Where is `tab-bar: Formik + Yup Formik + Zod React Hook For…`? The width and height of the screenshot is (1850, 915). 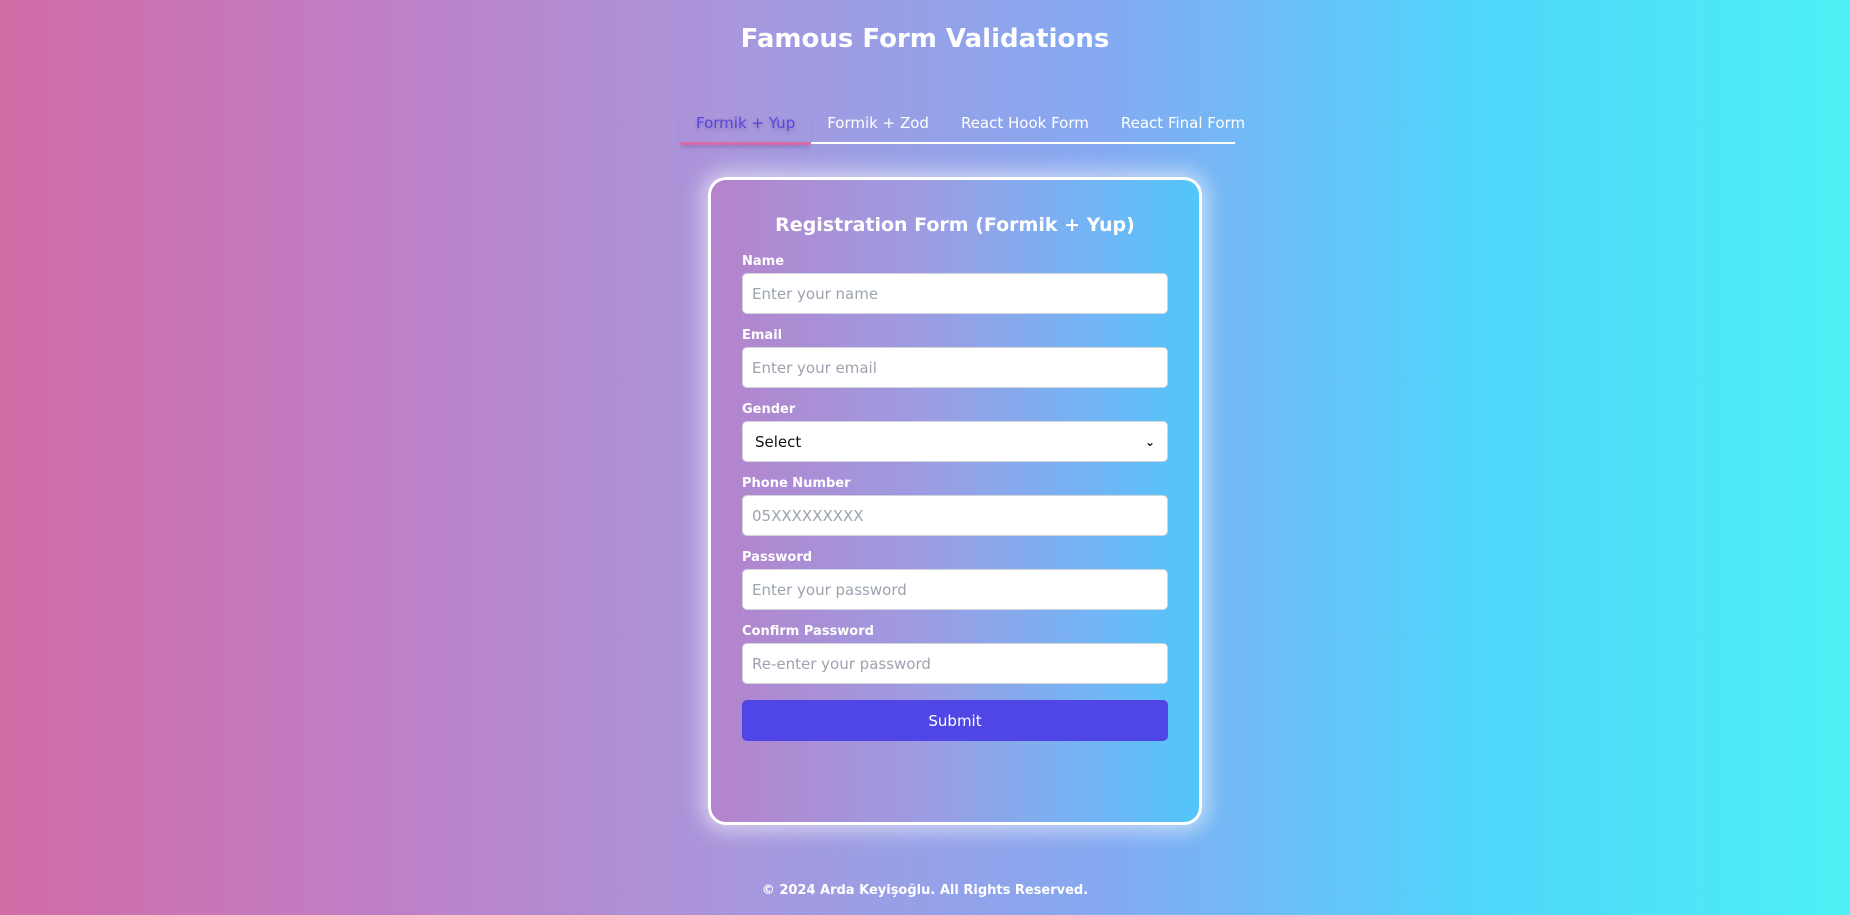
tab-bar: Formik + Yup Formik + Zod React Hook For… is located at coordinates (962, 127).